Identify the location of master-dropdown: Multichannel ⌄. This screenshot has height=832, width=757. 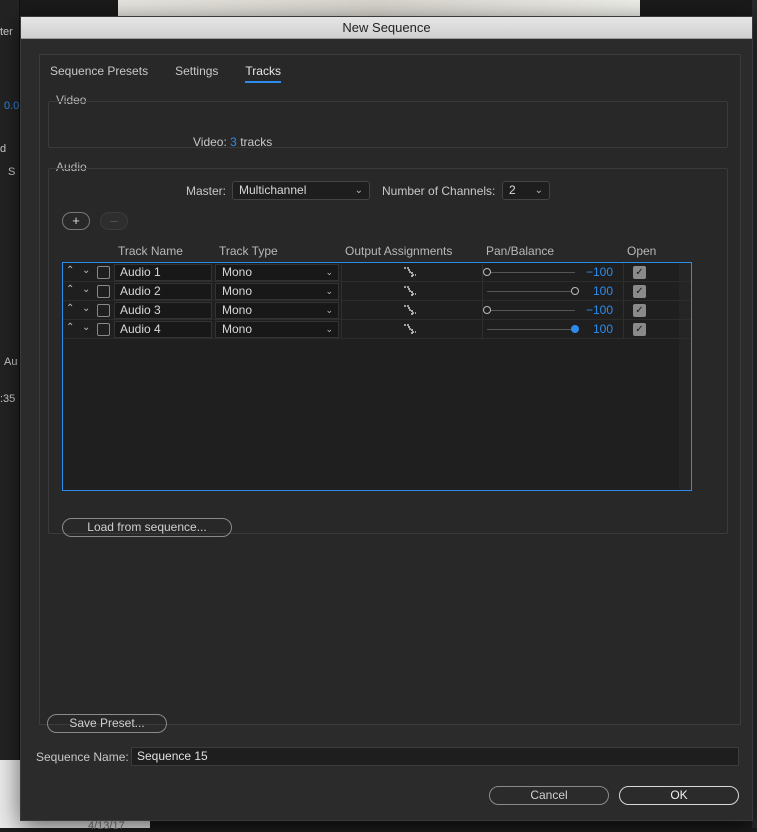
(301, 190).